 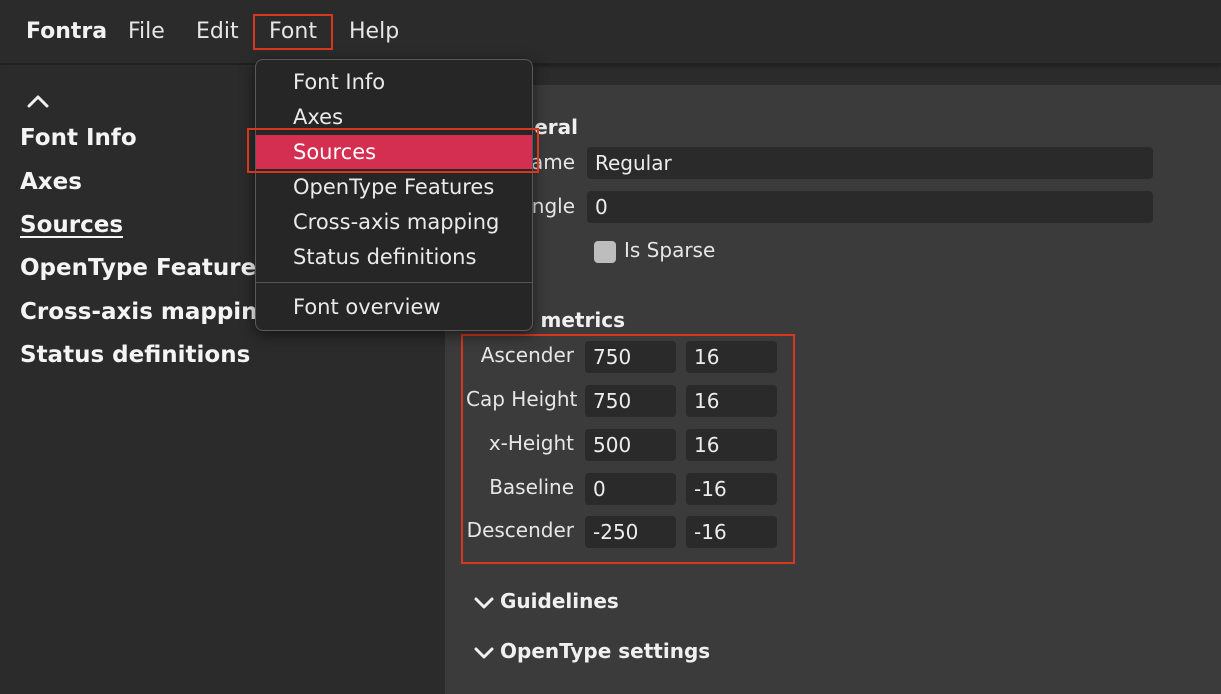 I want to click on metric-label: x-Height, so click(x=531, y=443).